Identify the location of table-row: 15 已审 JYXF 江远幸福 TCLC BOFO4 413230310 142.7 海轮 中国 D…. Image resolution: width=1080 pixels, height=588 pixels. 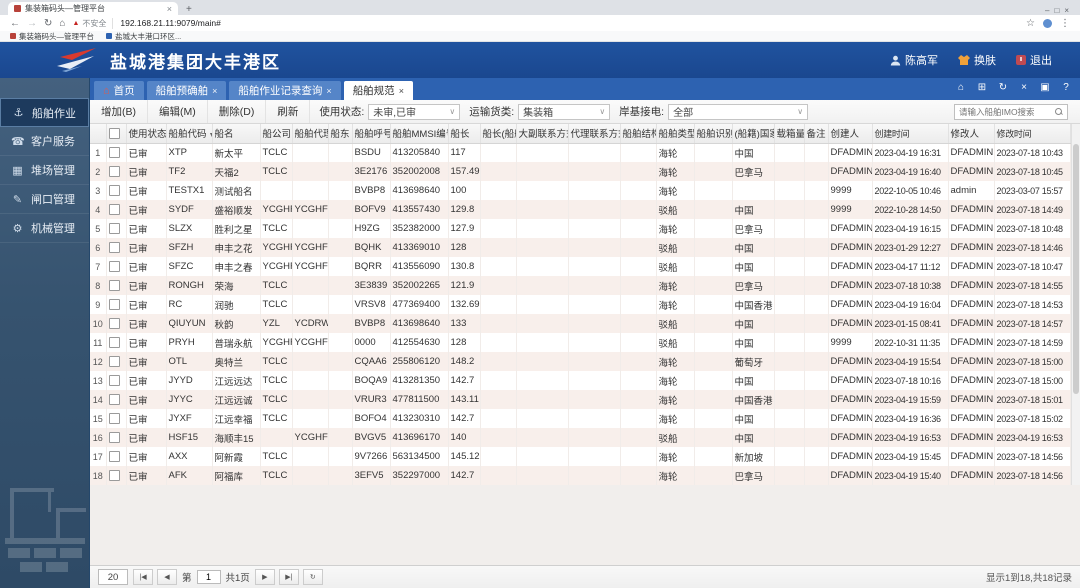
(580, 418).